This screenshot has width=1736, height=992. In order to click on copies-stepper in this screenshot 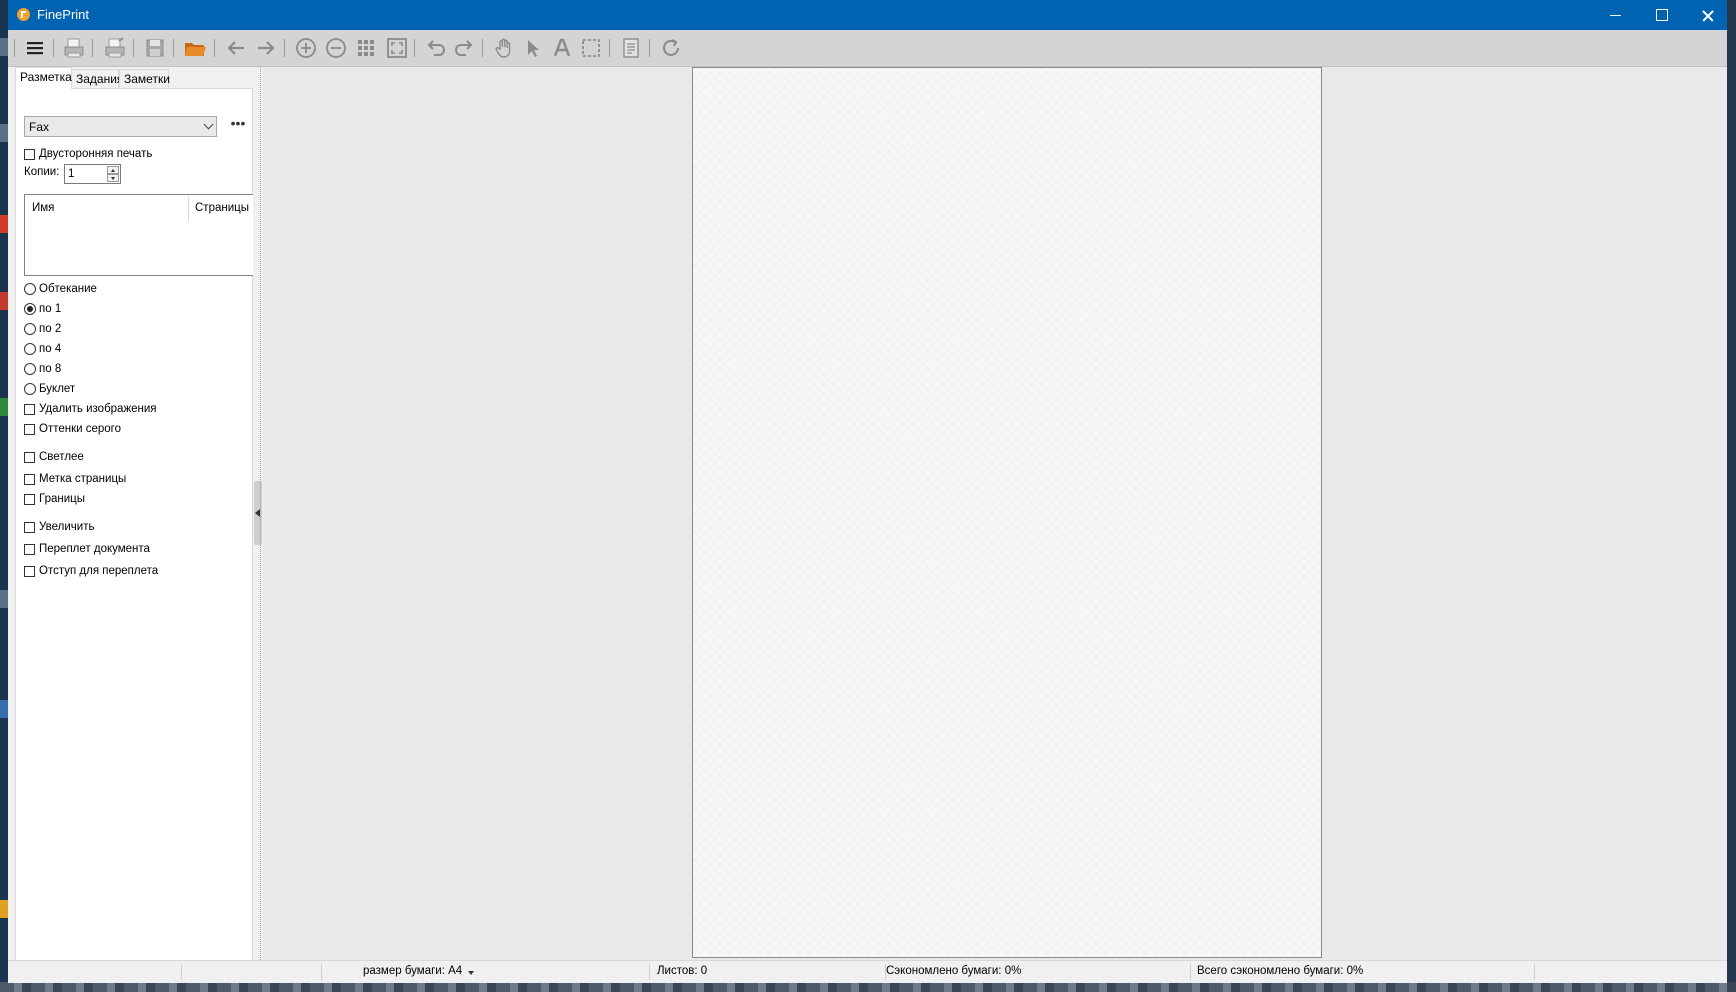, I will do `click(92, 174)`.